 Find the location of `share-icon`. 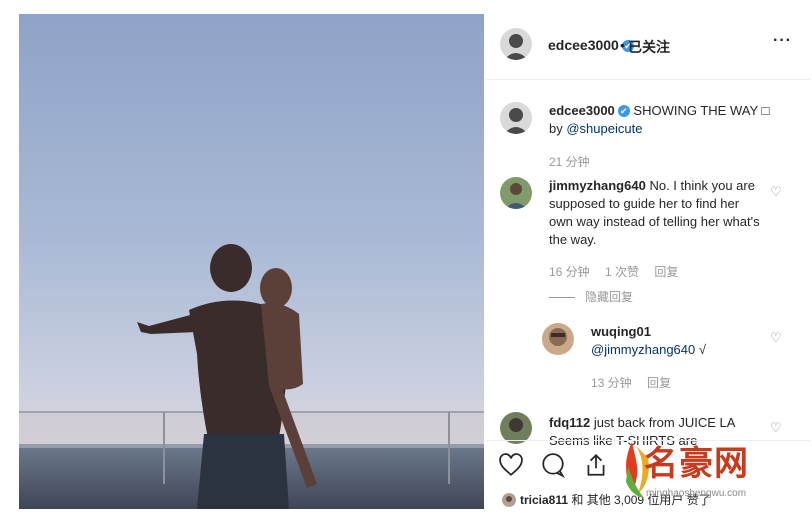

share-icon is located at coordinates (597, 466).